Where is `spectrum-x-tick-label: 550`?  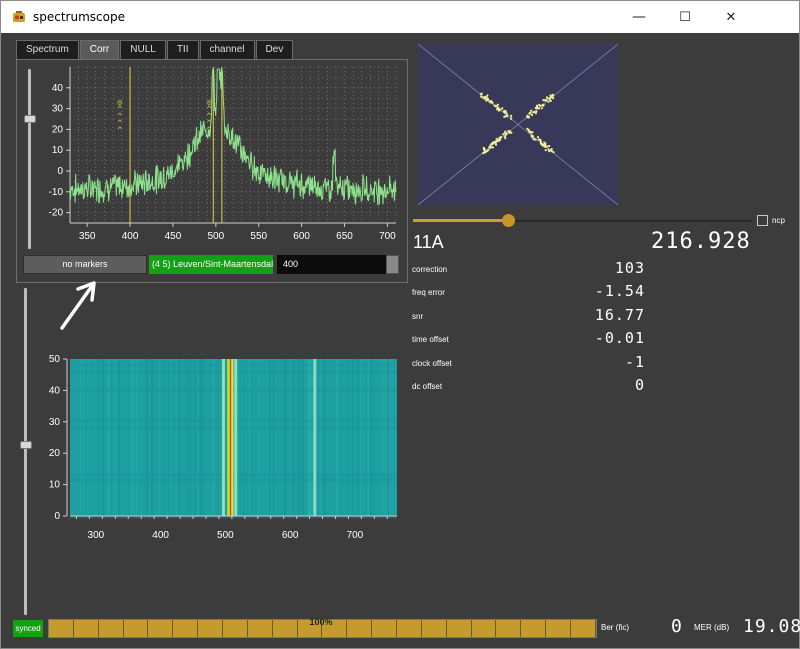
spectrum-x-tick-label: 550 is located at coordinates (258, 236).